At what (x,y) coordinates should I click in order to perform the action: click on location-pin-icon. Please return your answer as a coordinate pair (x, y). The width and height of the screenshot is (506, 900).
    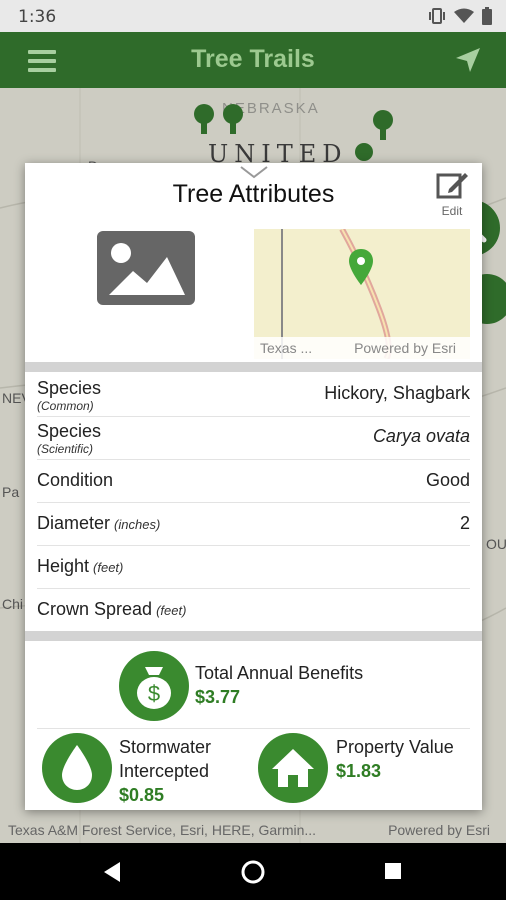
    Looking at the image, I should click on (361, 267).